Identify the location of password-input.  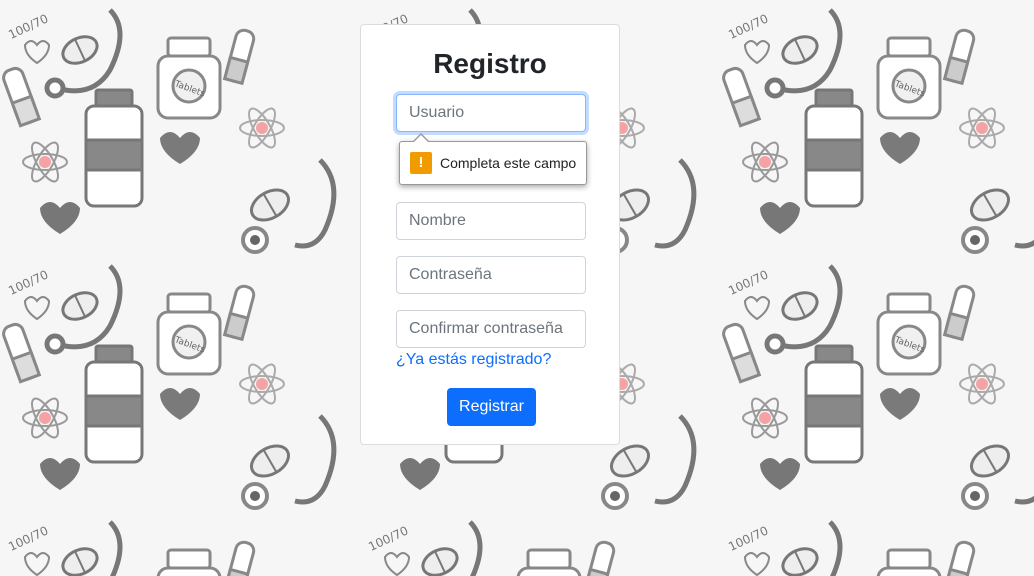
(491, 275).